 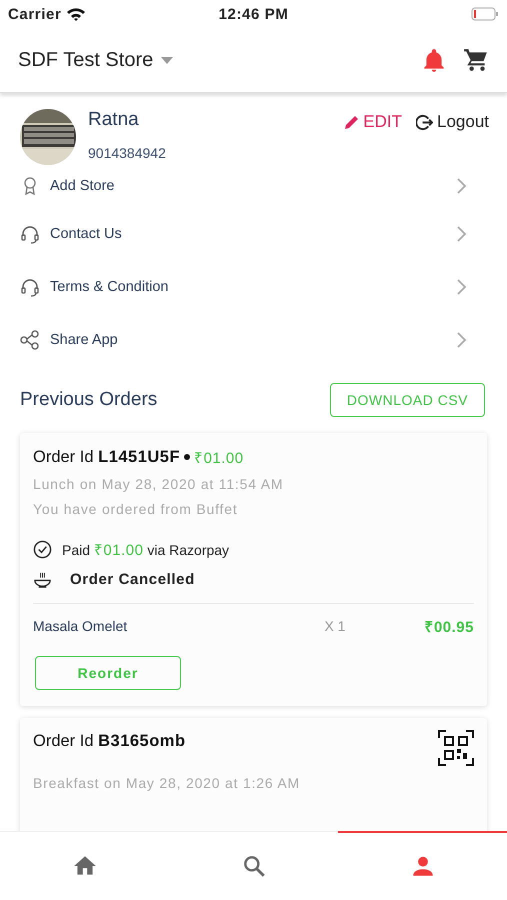 What do you see at coordinates (352, 122) in the screenshot?
I see `pencil-icon` at bounding box center [352, 122].